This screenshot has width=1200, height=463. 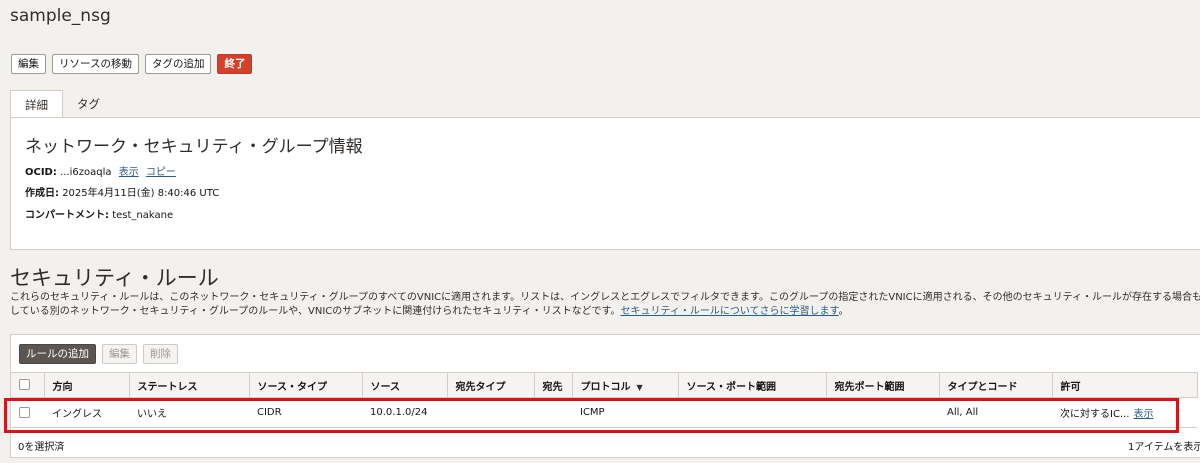 I want to click on column-header-stateless: ステートレス, so click(x=189, y=385).